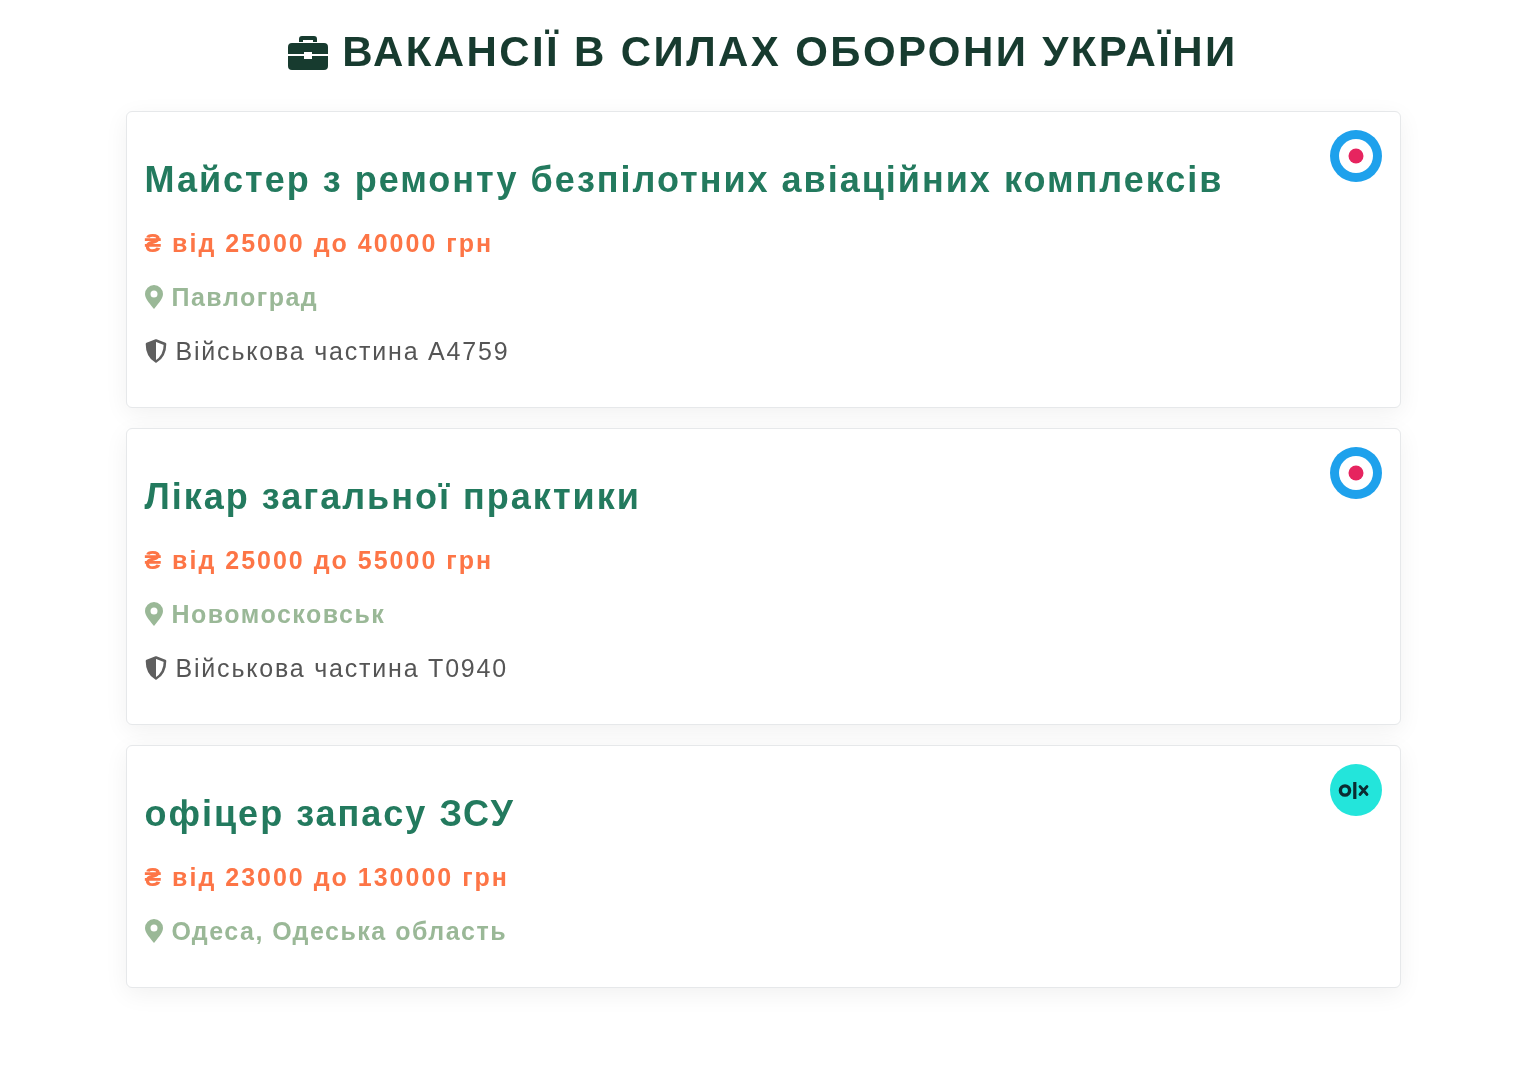 Image resolution: width=1526 pixels, height=1080 pixels. Describe the element at coordinates (319, 243) in the screenshot. I see `salary-text: ₴ від 25000 до 40000 грн` at that location.